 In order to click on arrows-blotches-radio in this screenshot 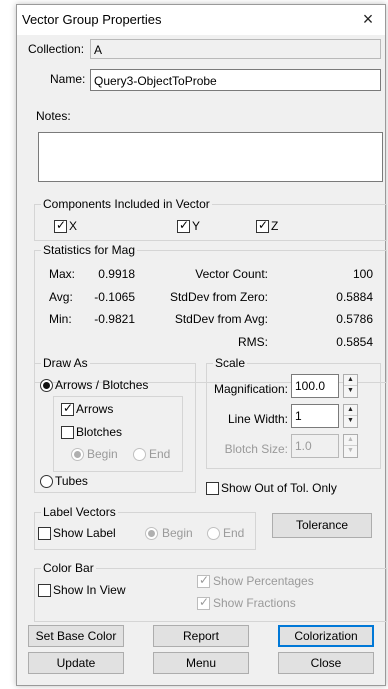, I will do `click(46, 385)`.